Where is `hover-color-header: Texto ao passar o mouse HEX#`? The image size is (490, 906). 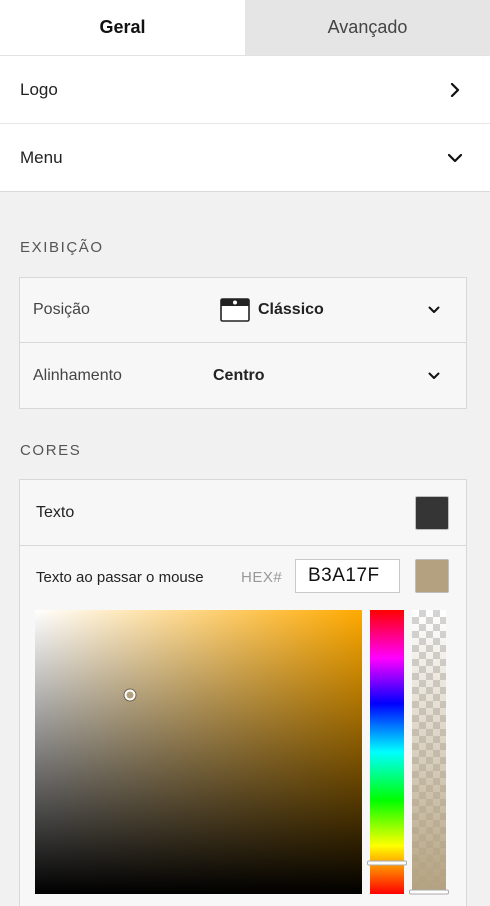
hover-color-header: Texto ao passar o mouse HEX# is located at coordinates (243, 577).